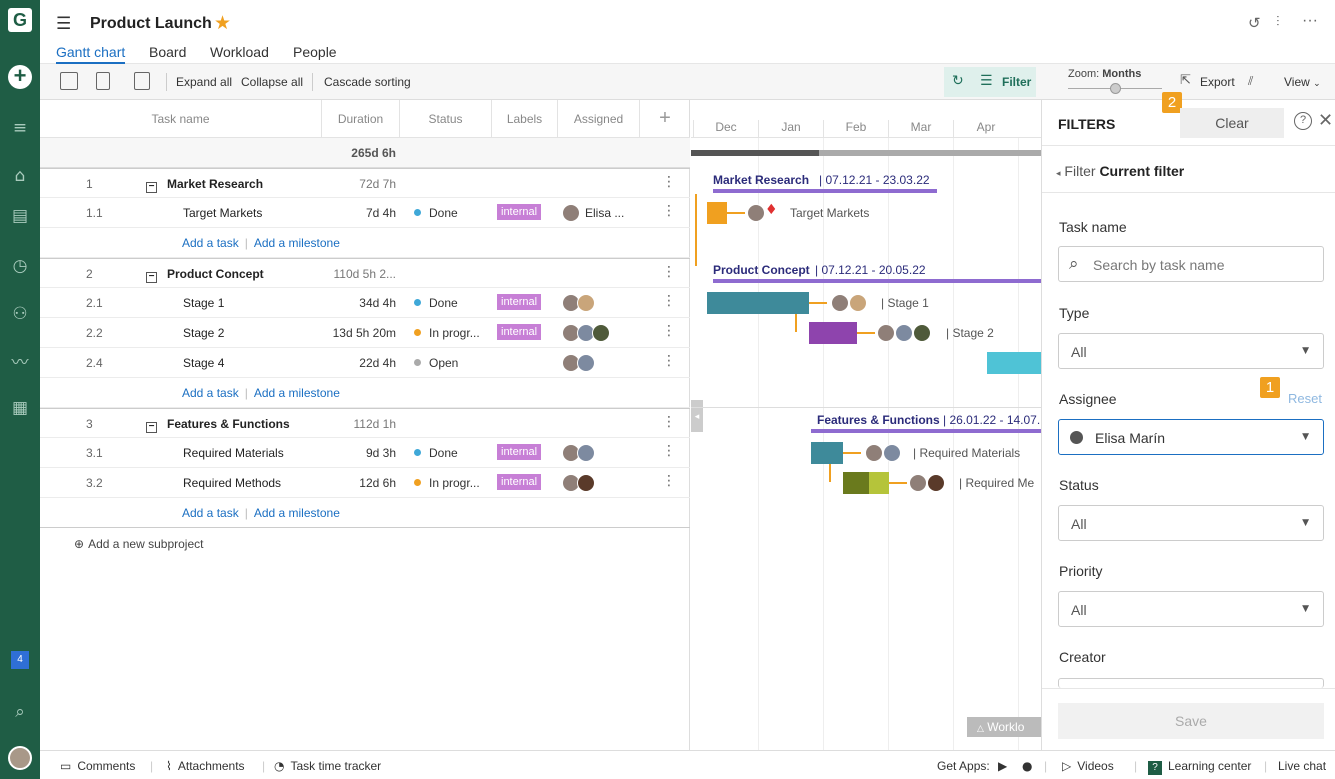 This screenshot has width=1335, height=779. I want to click on task-name: Required Materials, so click(233, 453).